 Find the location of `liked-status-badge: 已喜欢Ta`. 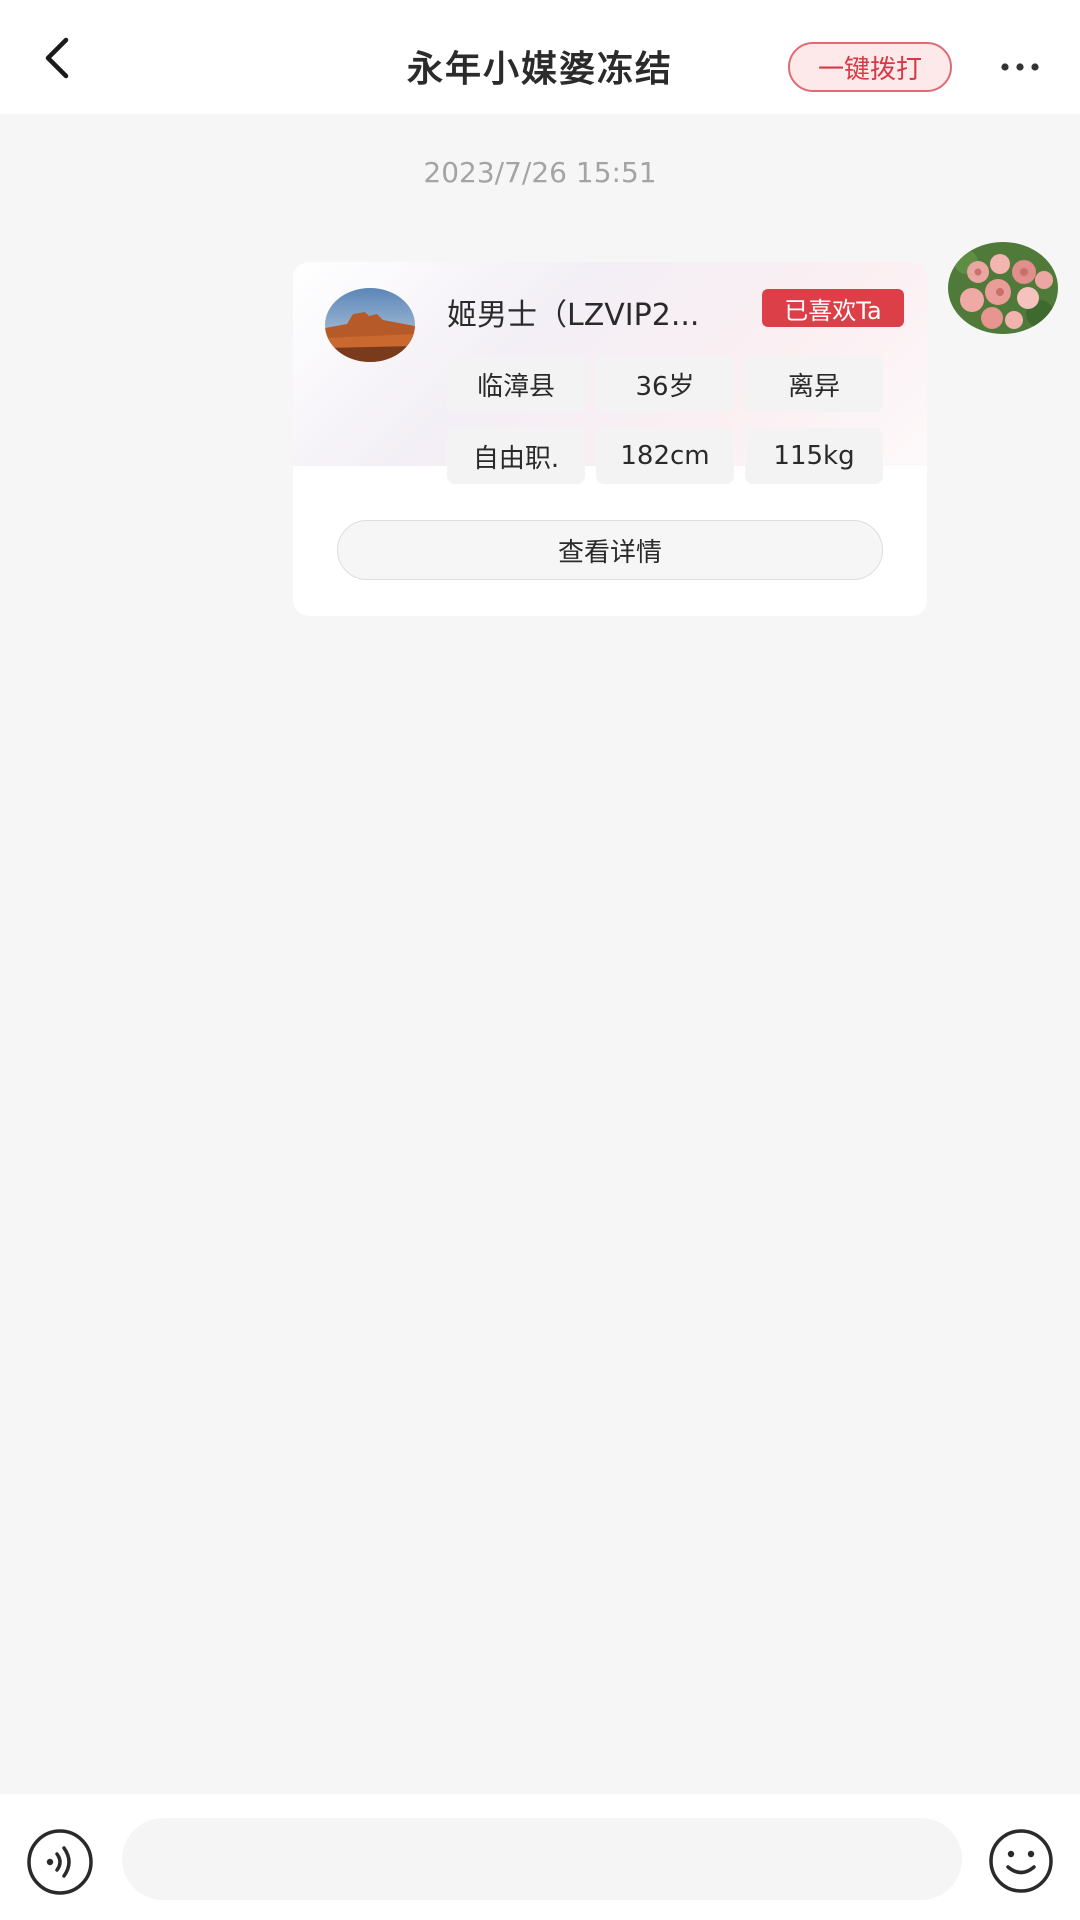

liked-status-badge: 已喜欢Ta is located at coordinates (833, 308).